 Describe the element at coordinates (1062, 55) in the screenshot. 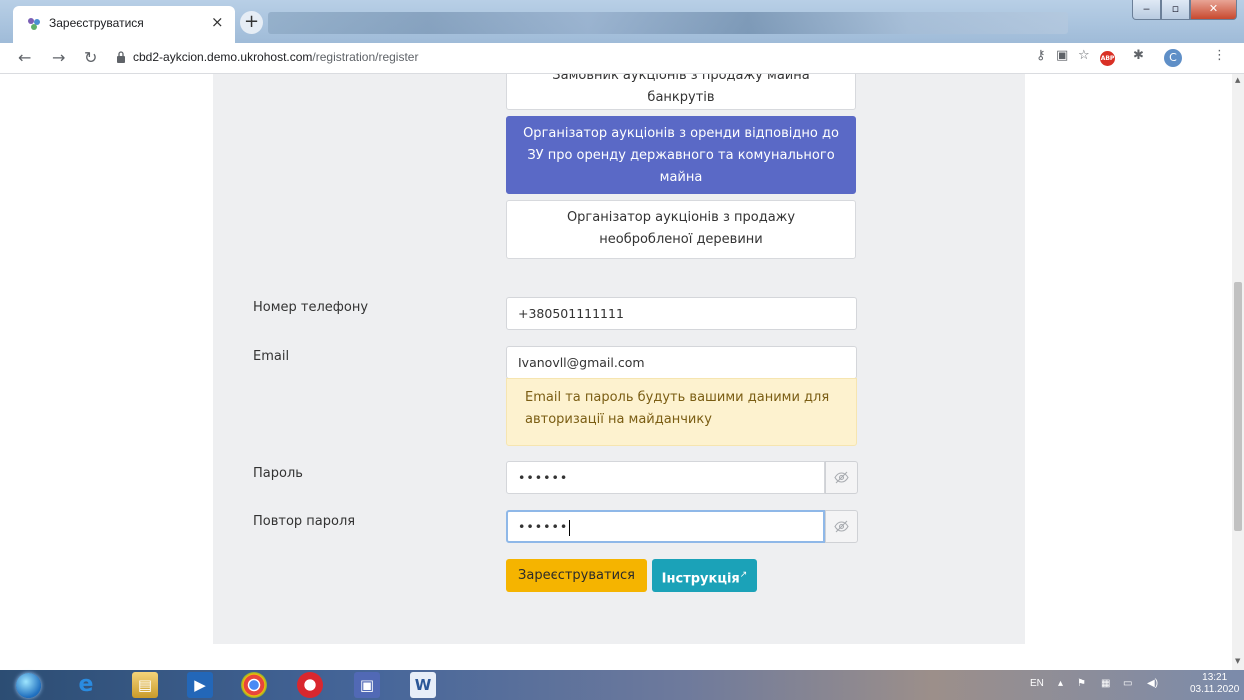

I see `translate-icon: ▣` at that location.